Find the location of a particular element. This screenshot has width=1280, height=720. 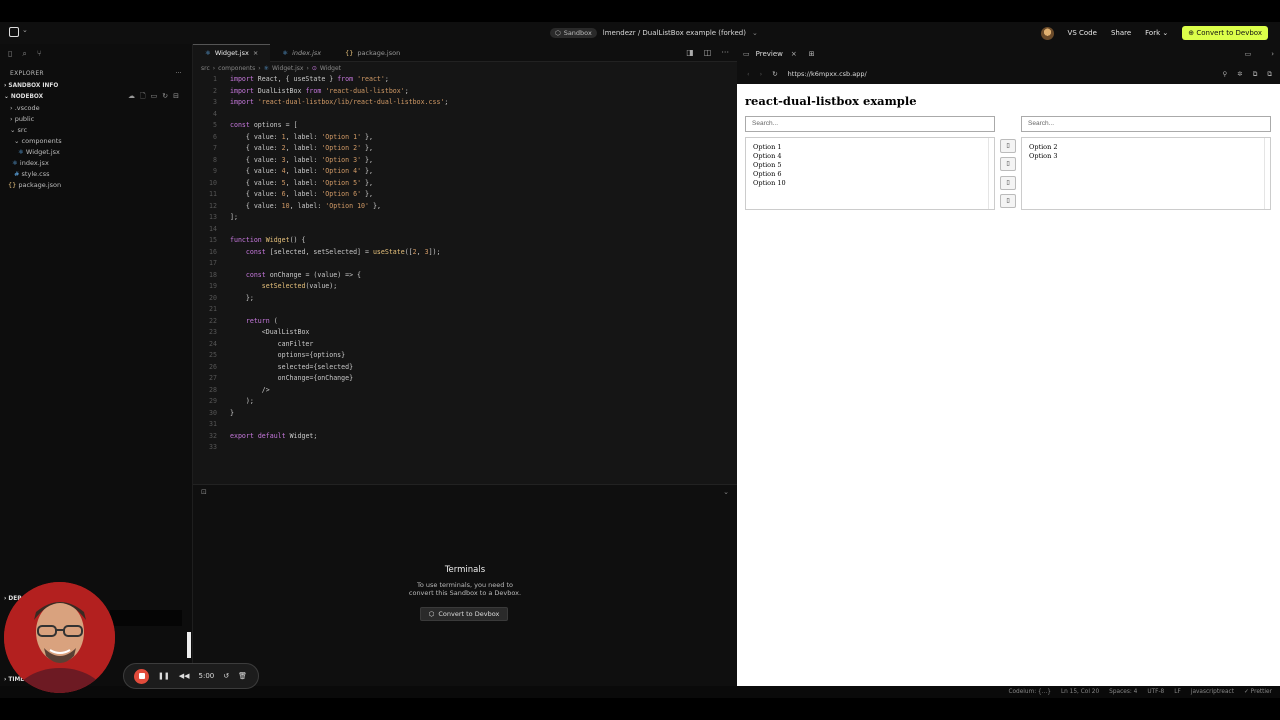

back-icon: ‹ is located at coordinates (748, 74).